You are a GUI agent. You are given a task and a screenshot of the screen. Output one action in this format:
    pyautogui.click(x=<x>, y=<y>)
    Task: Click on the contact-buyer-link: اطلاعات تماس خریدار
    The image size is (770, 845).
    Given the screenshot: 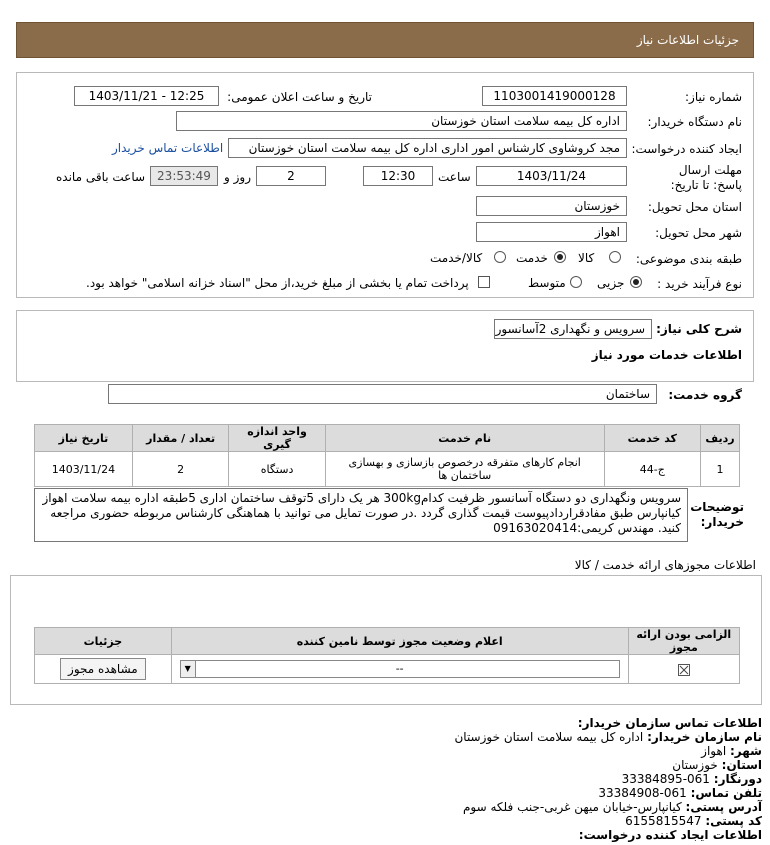 What is the action you would take?
    pyautogui.click(x=167, y=148)
    